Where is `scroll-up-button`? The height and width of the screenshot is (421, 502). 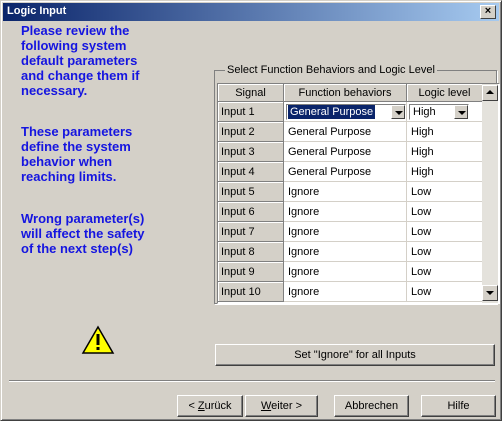 scroll-up-button is located at coordinates (490, 93).